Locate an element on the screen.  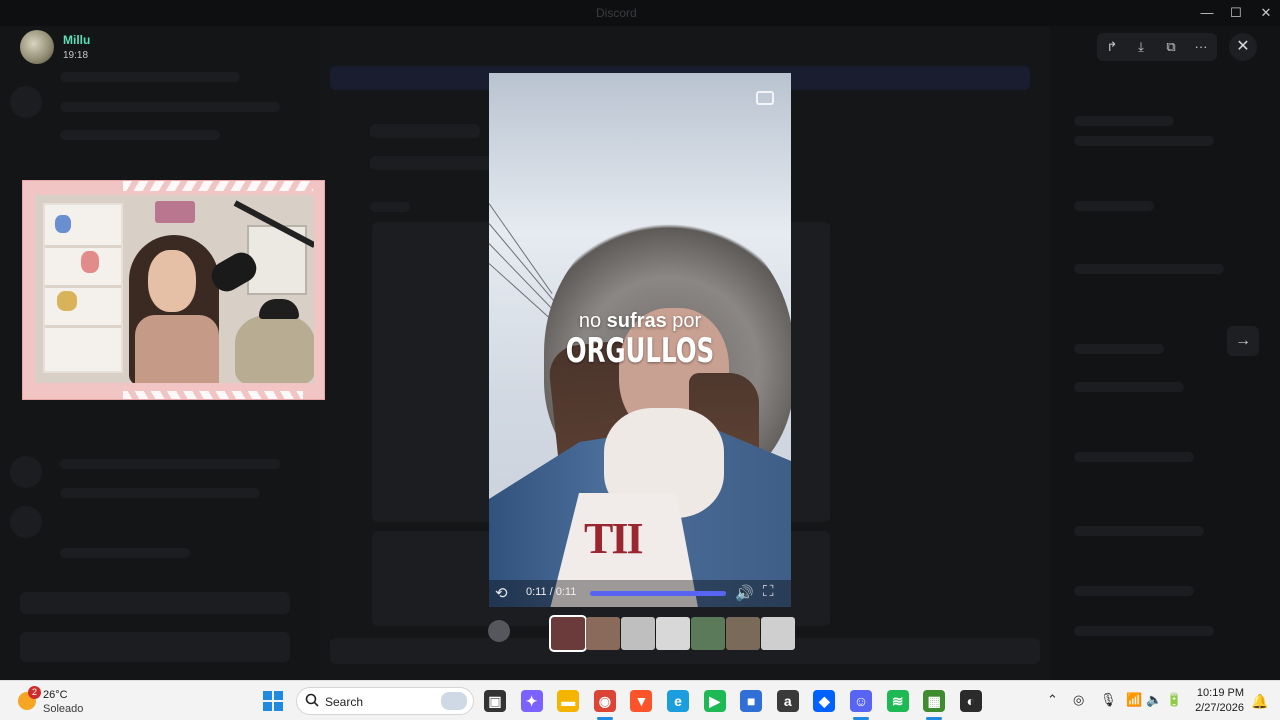
fullscreen-icon: ⛶ is located at coordinates (768, 591).